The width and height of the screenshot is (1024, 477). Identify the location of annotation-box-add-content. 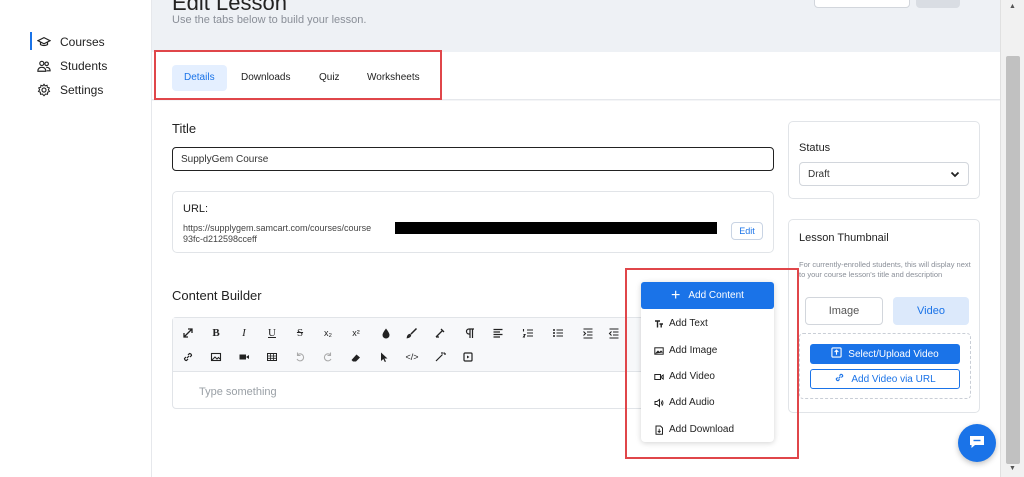
(712, 363).